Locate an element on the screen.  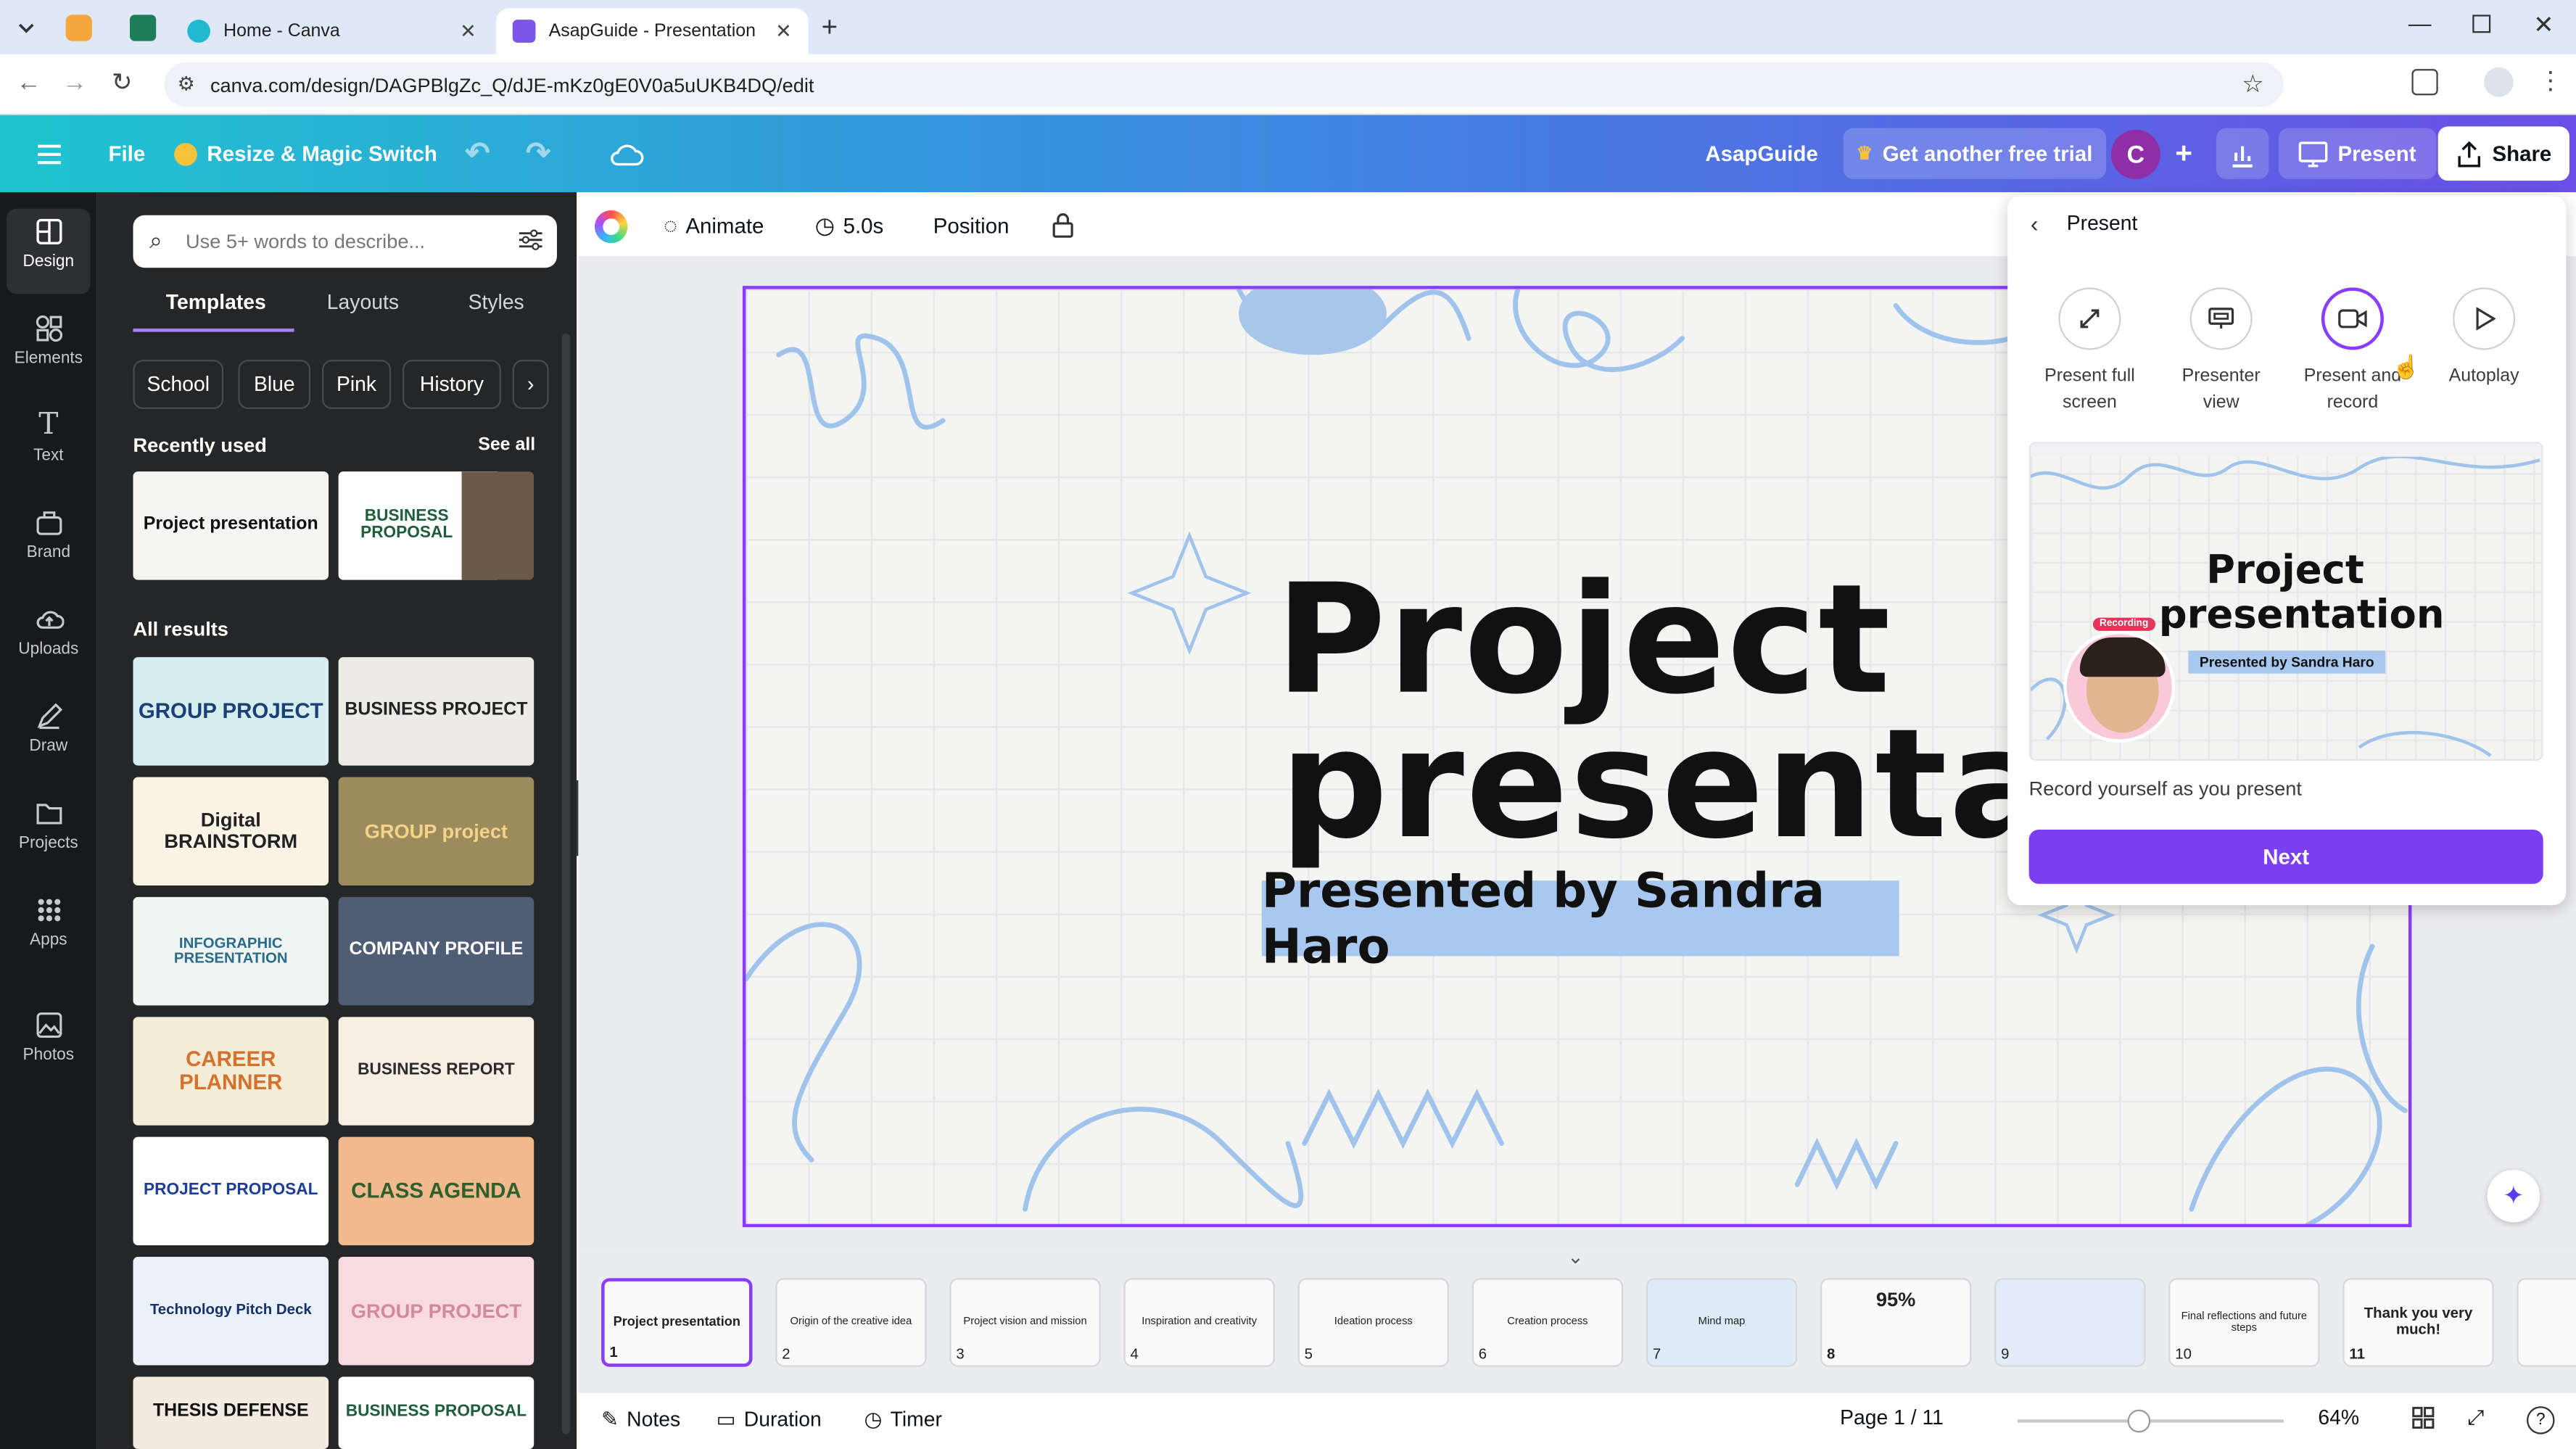
share-button: Share is located at coordinates (2503, 153).